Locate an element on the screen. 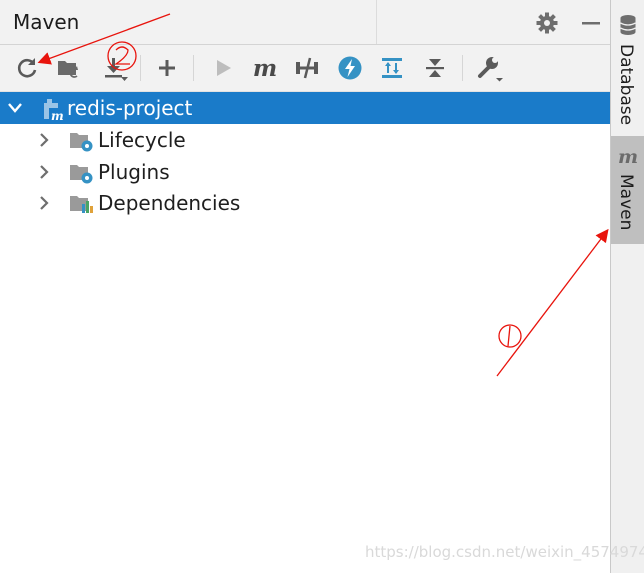  header-divider is located at coordinates (376, 22).